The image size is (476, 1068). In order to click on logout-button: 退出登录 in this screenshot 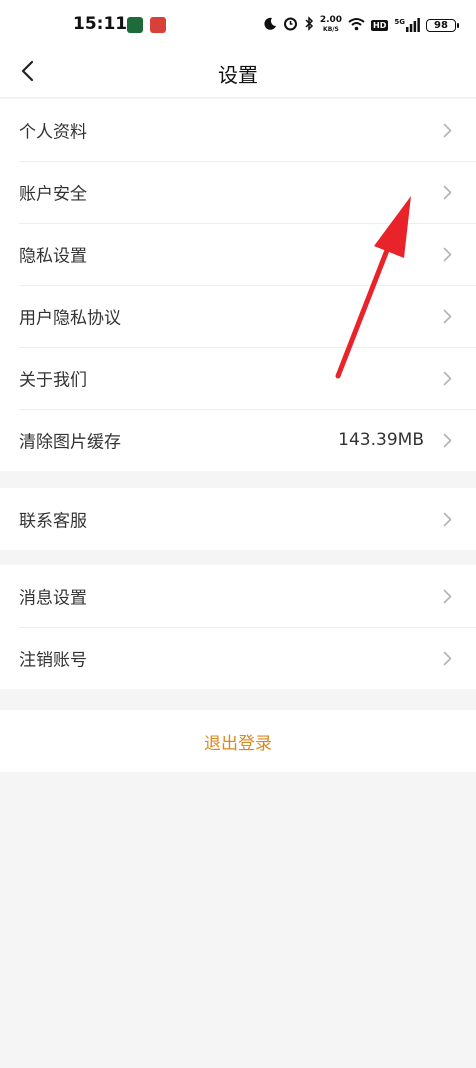, I will do `click(238, 741)`.